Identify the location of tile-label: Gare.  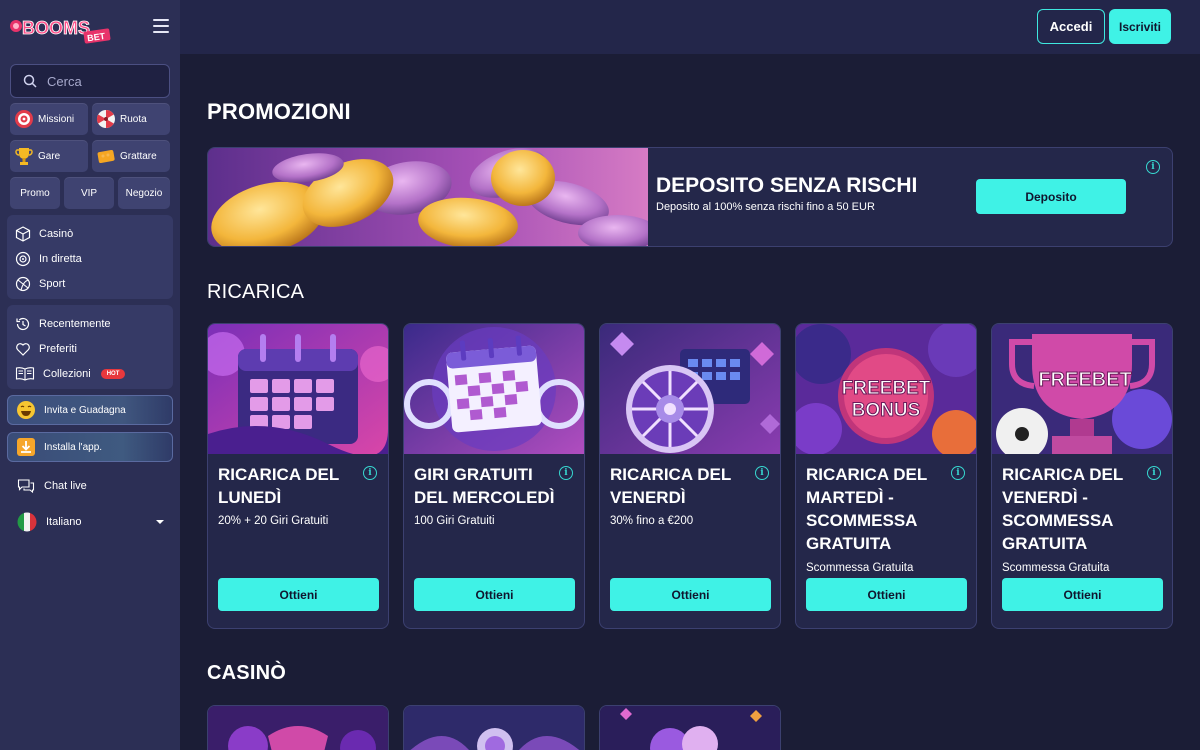
(49, 156).